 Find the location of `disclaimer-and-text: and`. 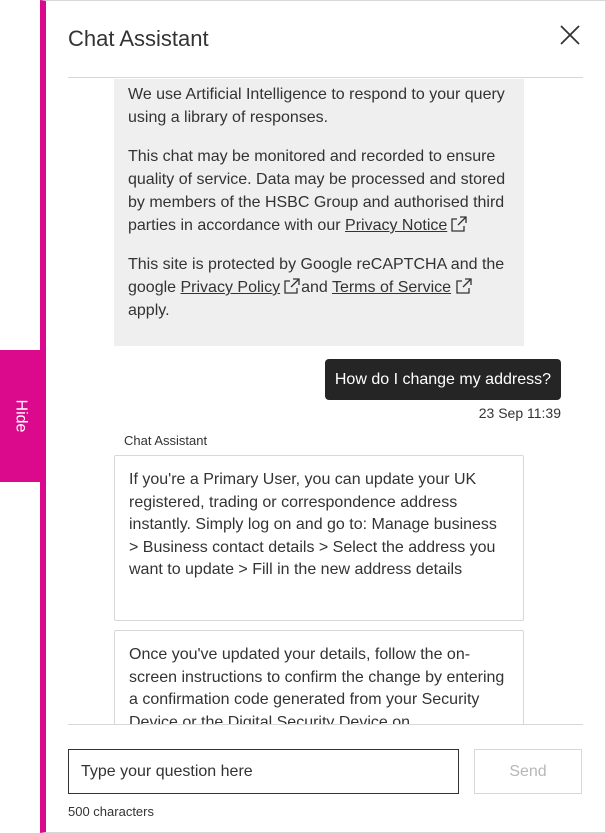

disclaimer-and-text: and is located at coordinates (314, 287).